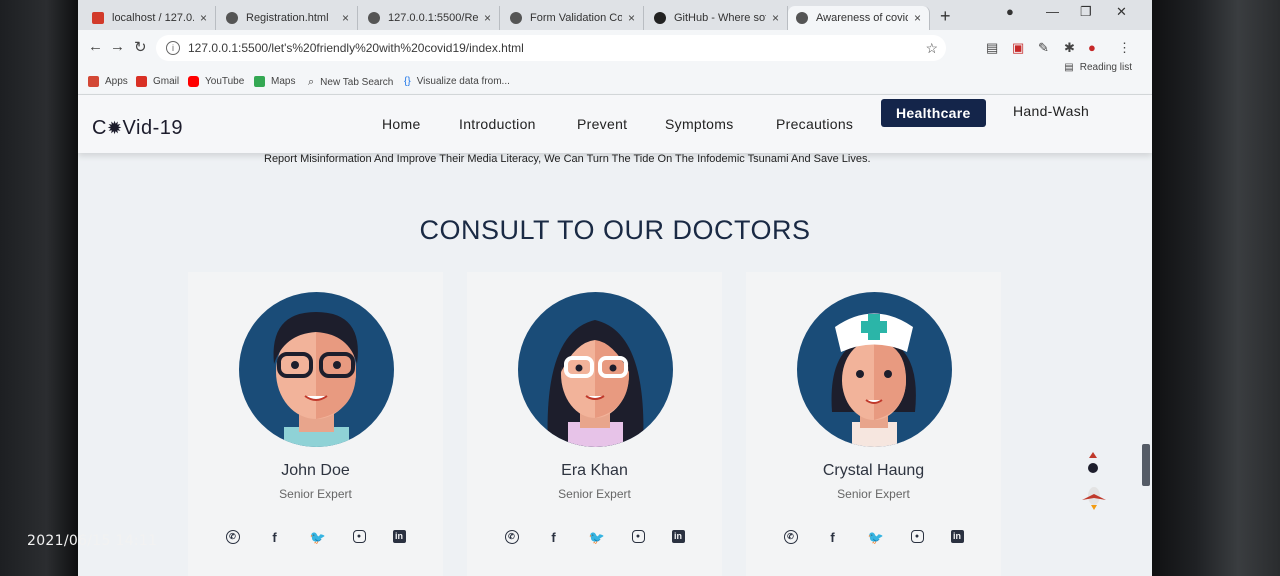  I want to click on menu-kebab-icon: ⋮, so click(1124, 48).